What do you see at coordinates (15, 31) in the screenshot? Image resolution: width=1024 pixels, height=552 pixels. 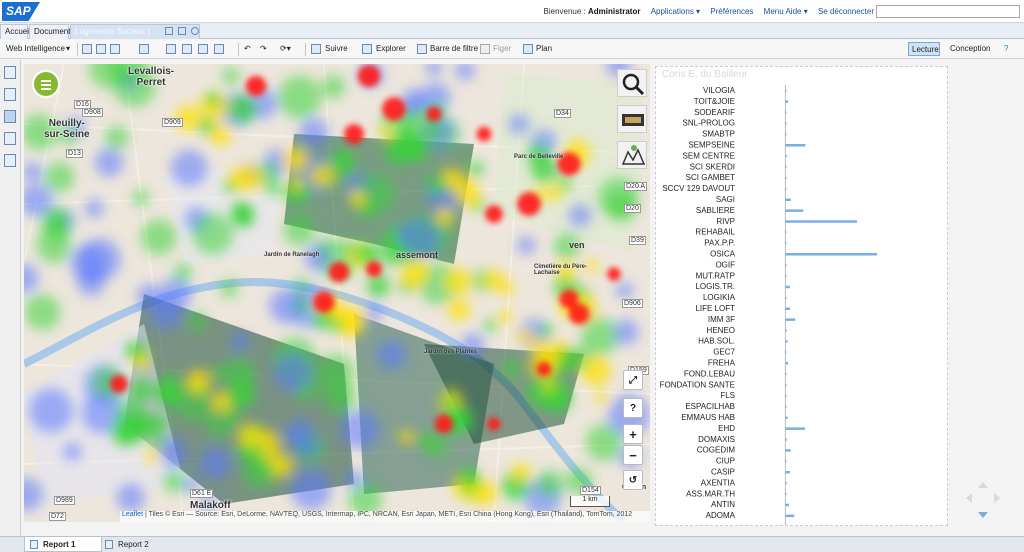 I see `tab-home: Accueil` at bounding box center [15, 31].